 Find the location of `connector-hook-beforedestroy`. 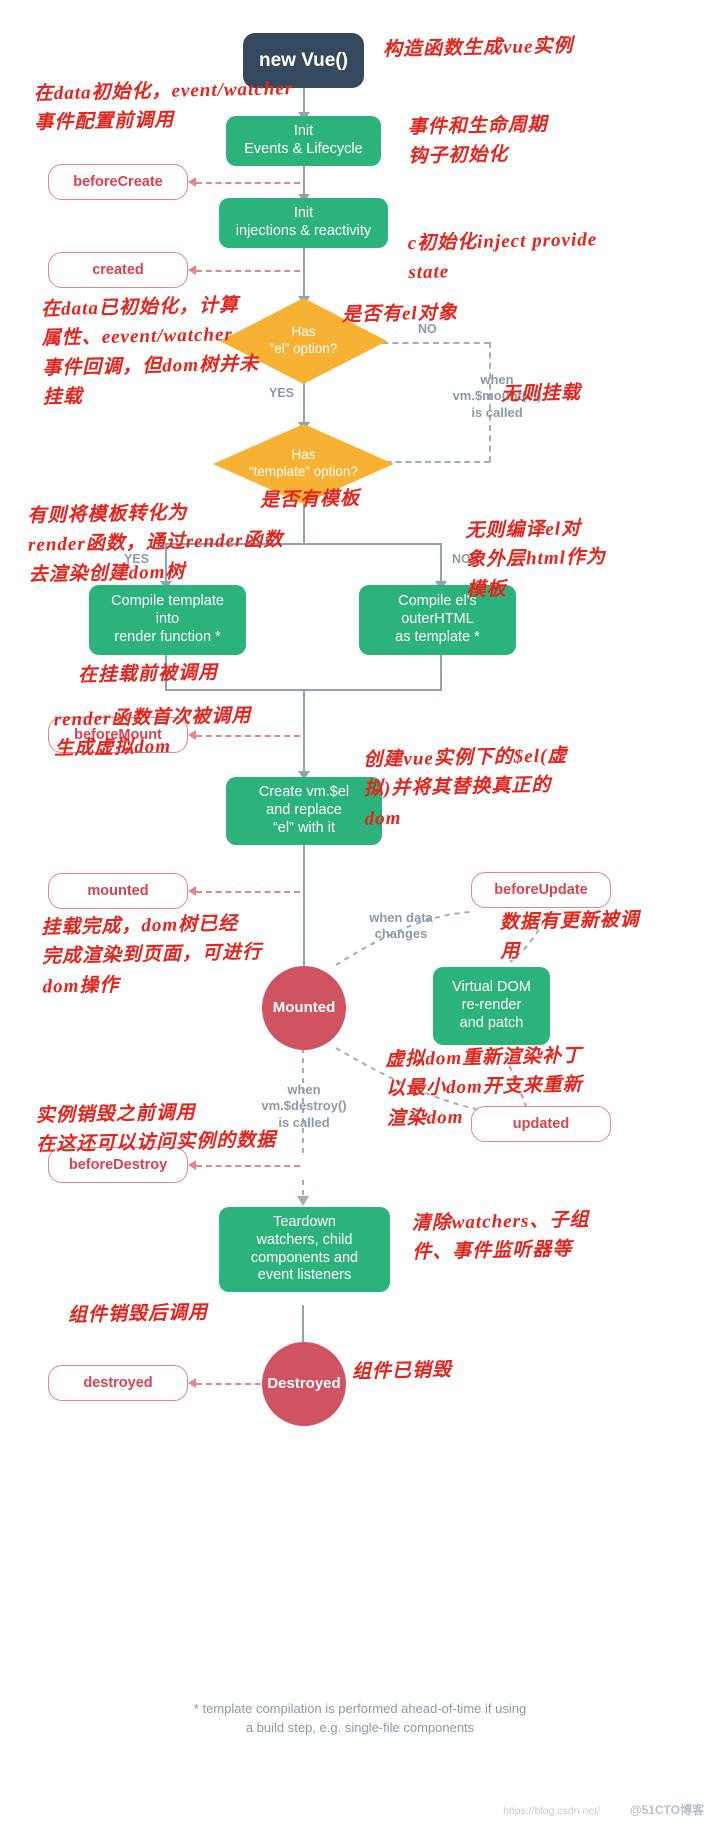

connector-hook-beforedestroy is located at coordinates (248, 1166).